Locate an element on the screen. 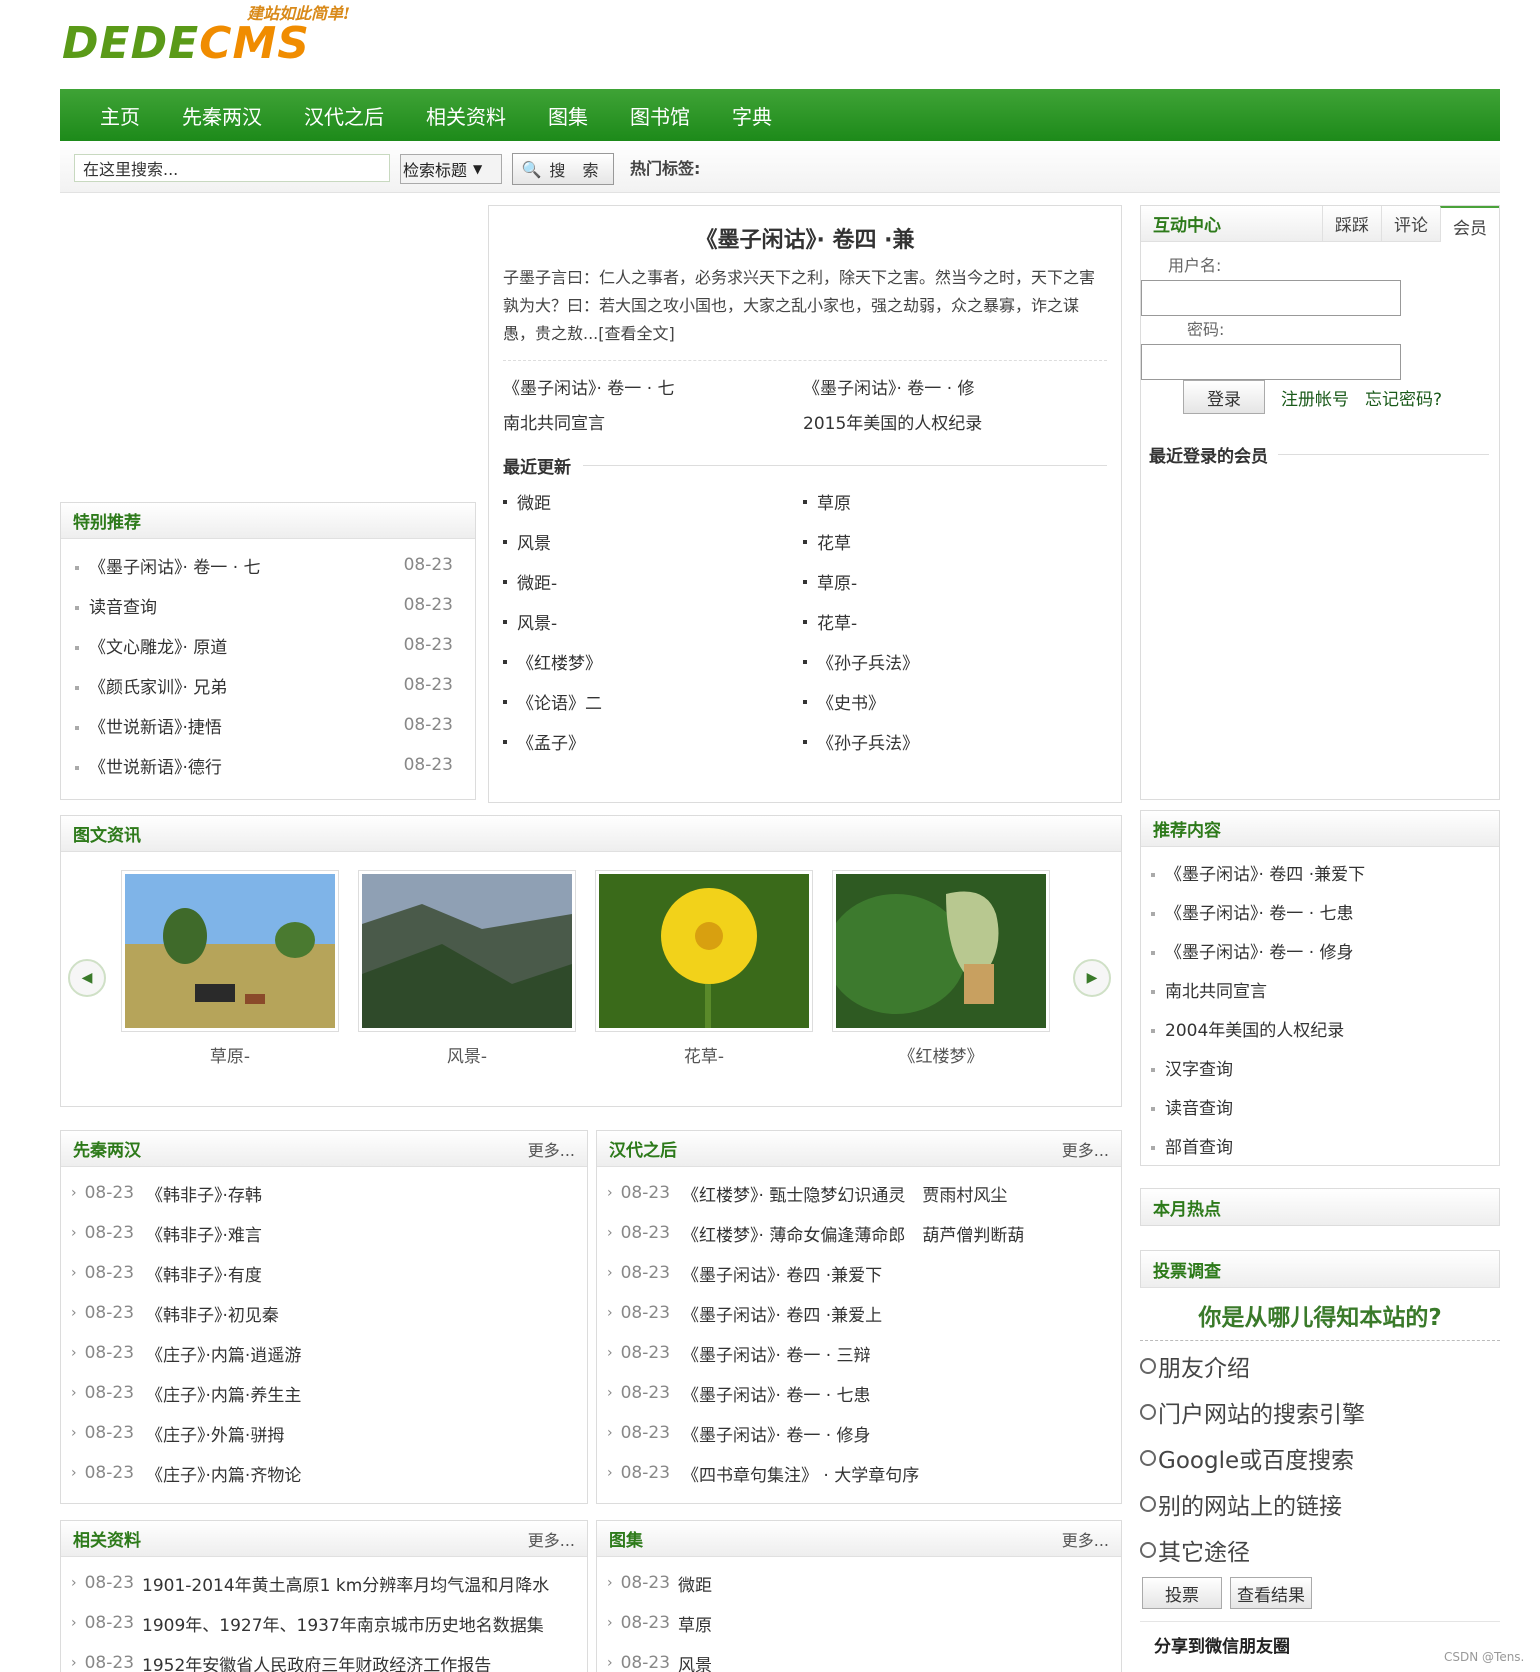 The height and width of the screenshot is (1672, 1540). list-item: › 08-23 《韩非子》·有度 is located at coordinates (324, 1273).